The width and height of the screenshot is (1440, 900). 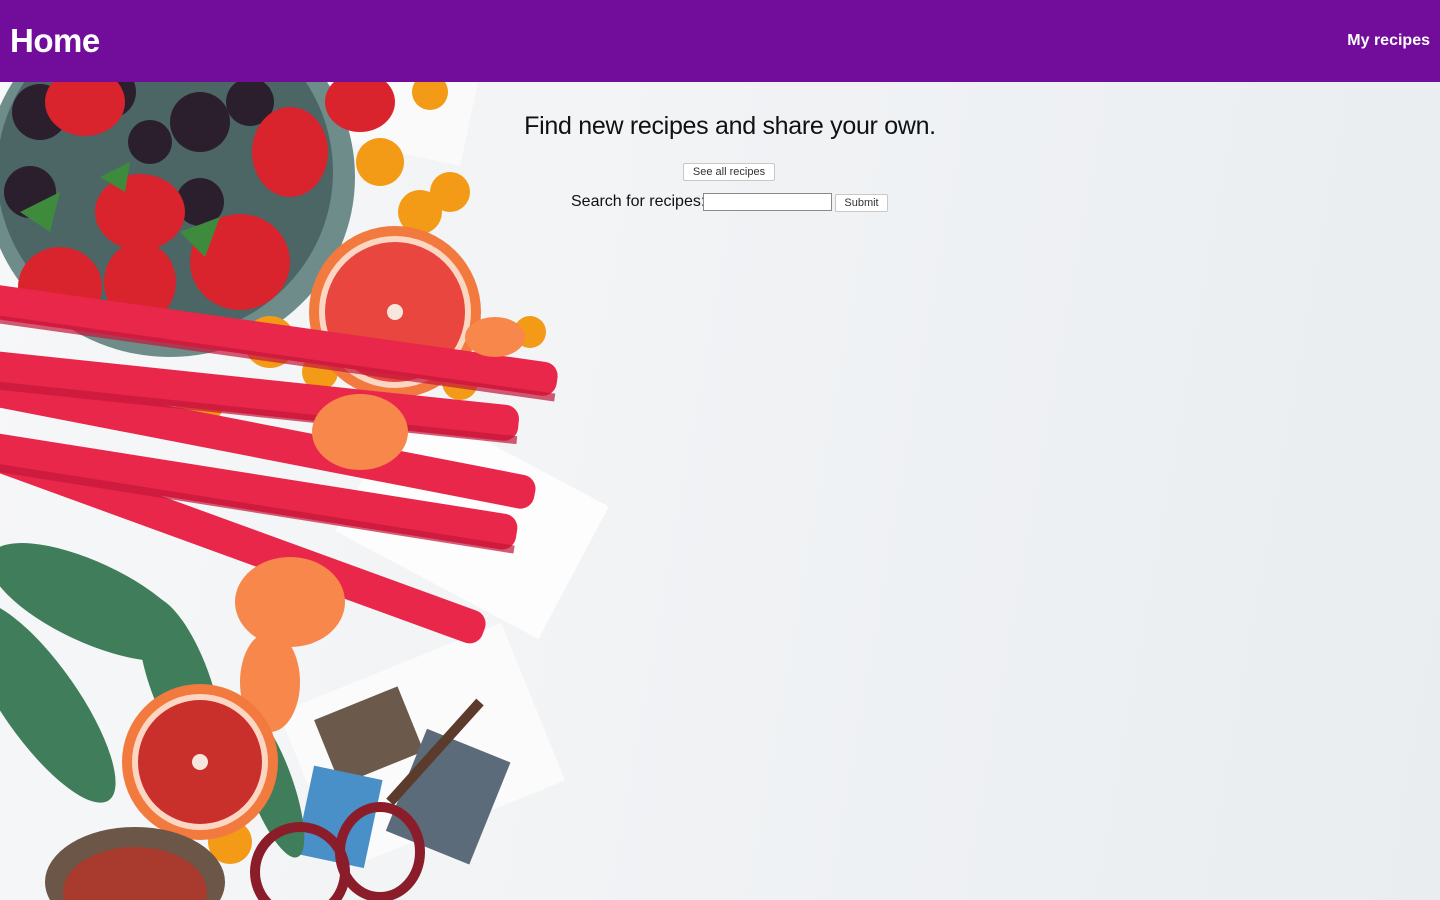 What do you see at coordinates (730, 126) in the screenshot?
I see `page-heading: Find new recipes and share your own.` at bounding box center [730, 126].